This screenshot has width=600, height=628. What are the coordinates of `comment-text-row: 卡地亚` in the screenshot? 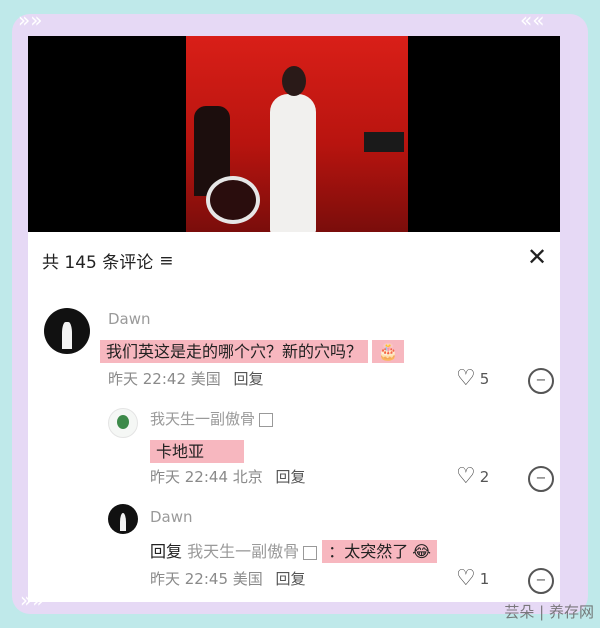 It's located at (197, 450).